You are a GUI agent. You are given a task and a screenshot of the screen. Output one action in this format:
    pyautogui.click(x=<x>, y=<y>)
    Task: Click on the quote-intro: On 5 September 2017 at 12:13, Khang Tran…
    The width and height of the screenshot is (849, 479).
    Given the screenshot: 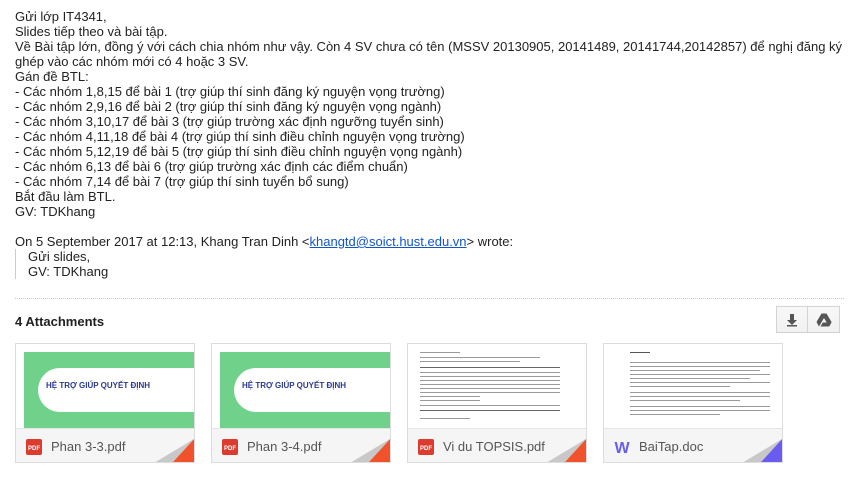 What is the action you would take?
    pyautogui.click(x=162, y=241)
    